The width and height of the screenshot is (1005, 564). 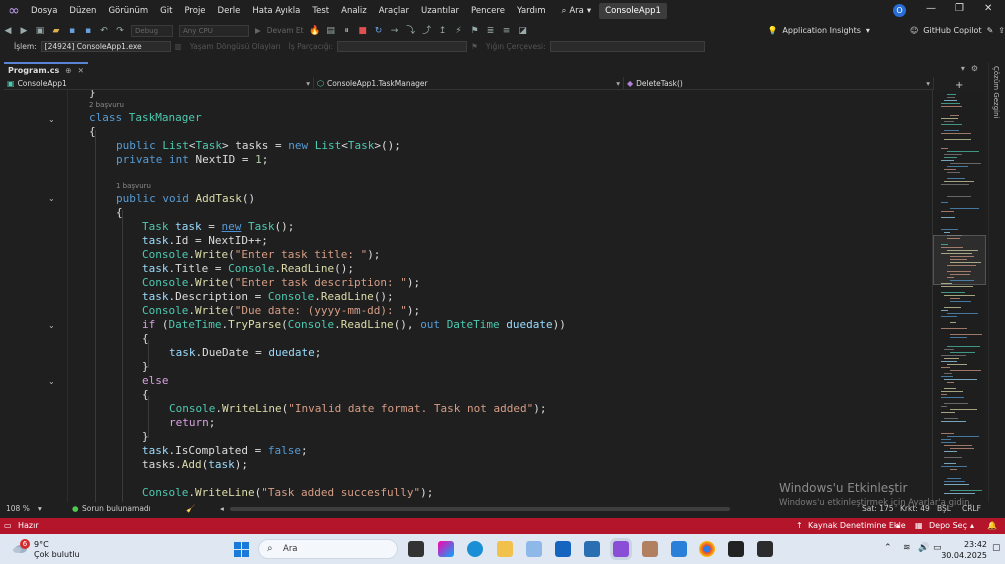 What do you see at coordinates (285, 30) in the screenshot?
I see `continue-button: Devam Et` at bounding box center [285, 30].